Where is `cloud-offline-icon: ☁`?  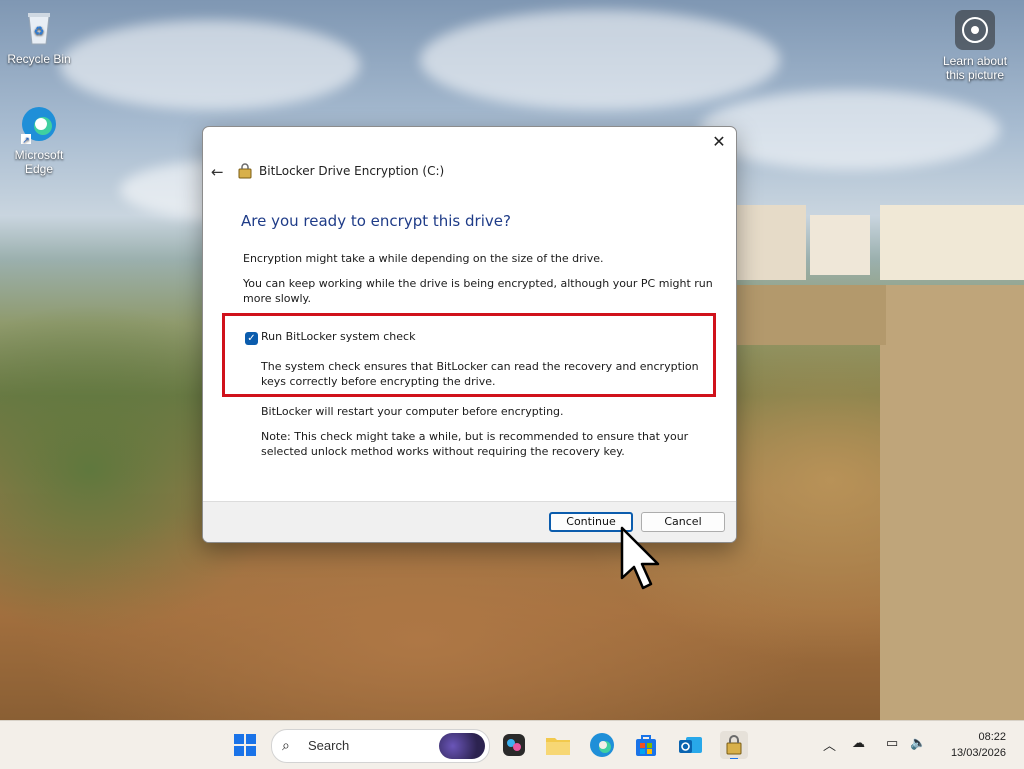 cloud-offline-icon: ☁ is located at coordinates (858, 743).